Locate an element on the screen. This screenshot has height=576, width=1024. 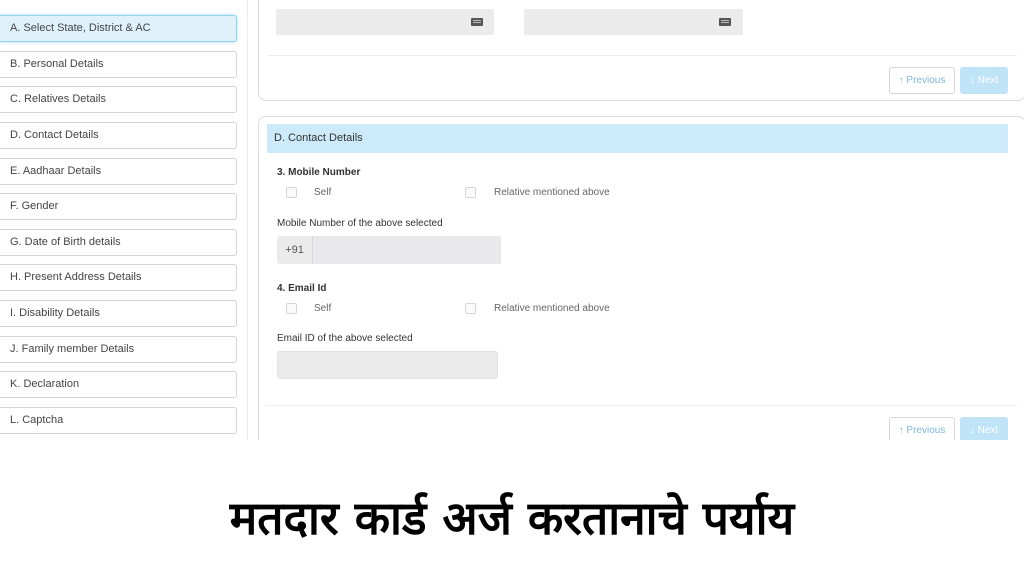
previous-section-card: ↑ Previous ↓ Next is located at coordinates (641, 50).